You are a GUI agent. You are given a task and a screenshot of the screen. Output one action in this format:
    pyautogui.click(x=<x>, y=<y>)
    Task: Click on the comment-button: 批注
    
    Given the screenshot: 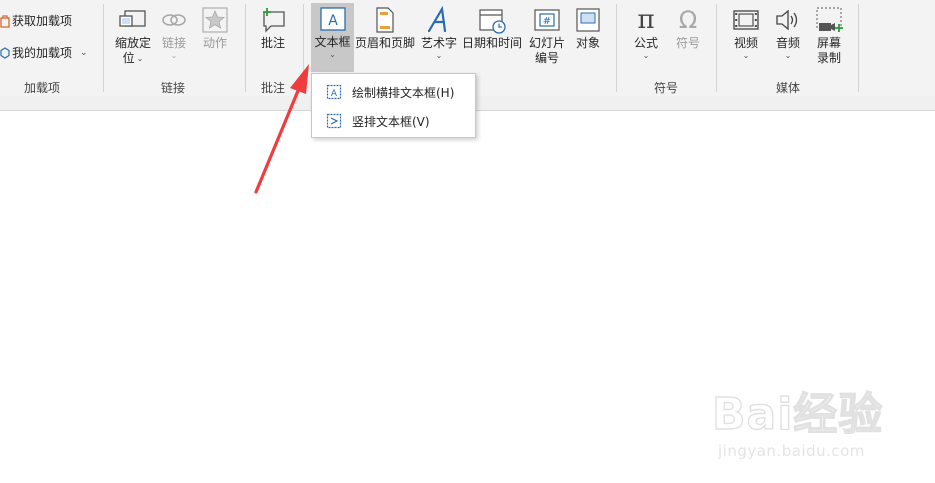 What is the action you would take?
    pyautogui.click(x=273, y=27)
    